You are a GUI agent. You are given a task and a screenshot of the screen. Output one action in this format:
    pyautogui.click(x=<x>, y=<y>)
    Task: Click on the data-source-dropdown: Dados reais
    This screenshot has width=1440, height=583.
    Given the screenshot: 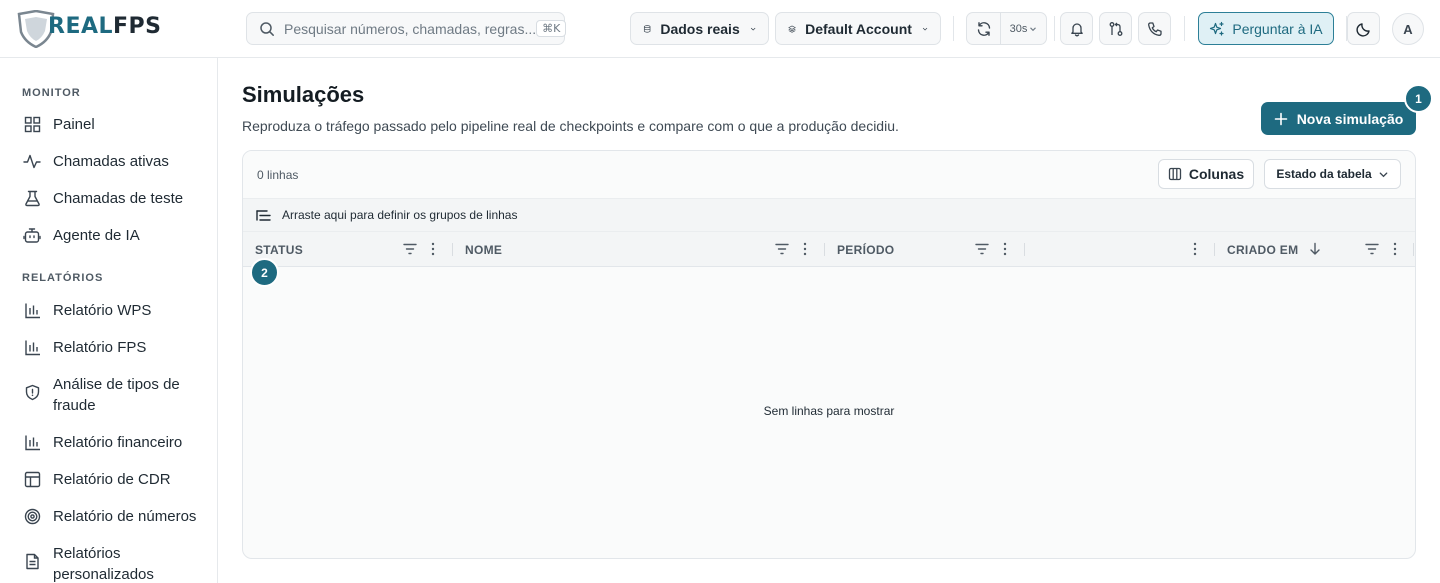 What is the action you would take?
    pyautogui.click(x=699, y=28)
    